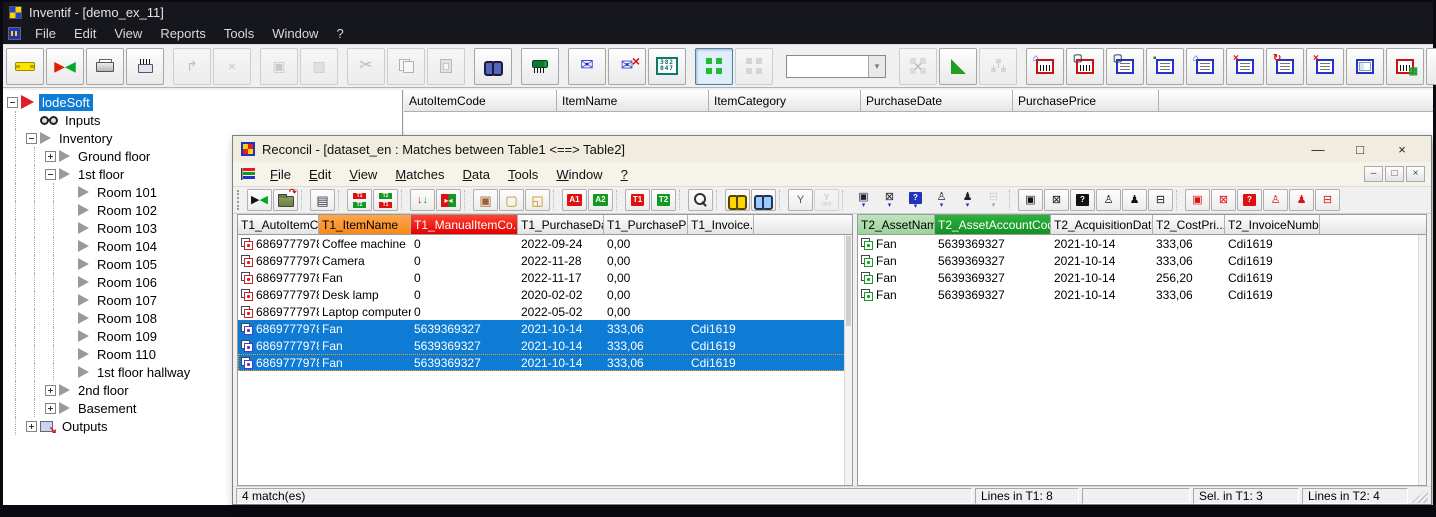 This screenshot has width=1436, height=517. What do you see at coordinates (1030, 200) in the screenshot?
I see `mark-box-button: ▣` at bounding box center [1030, 200].